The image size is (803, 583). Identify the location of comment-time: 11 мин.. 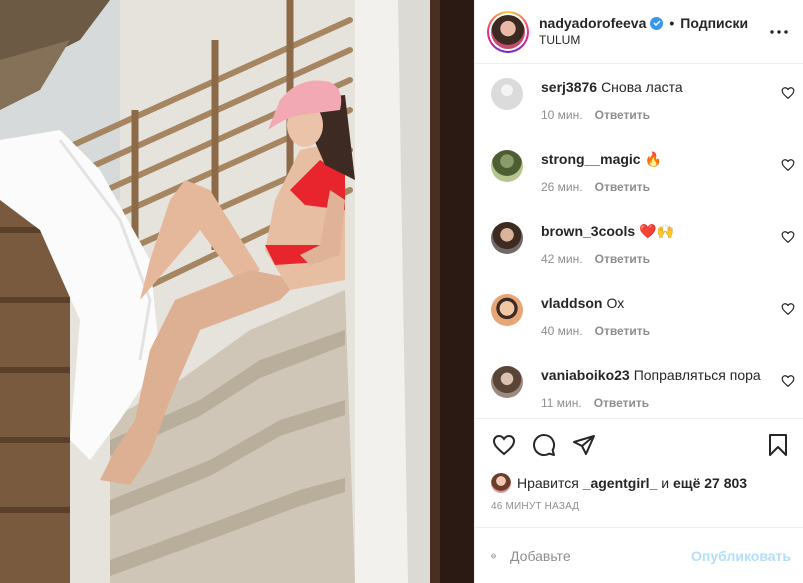
(561, 403).